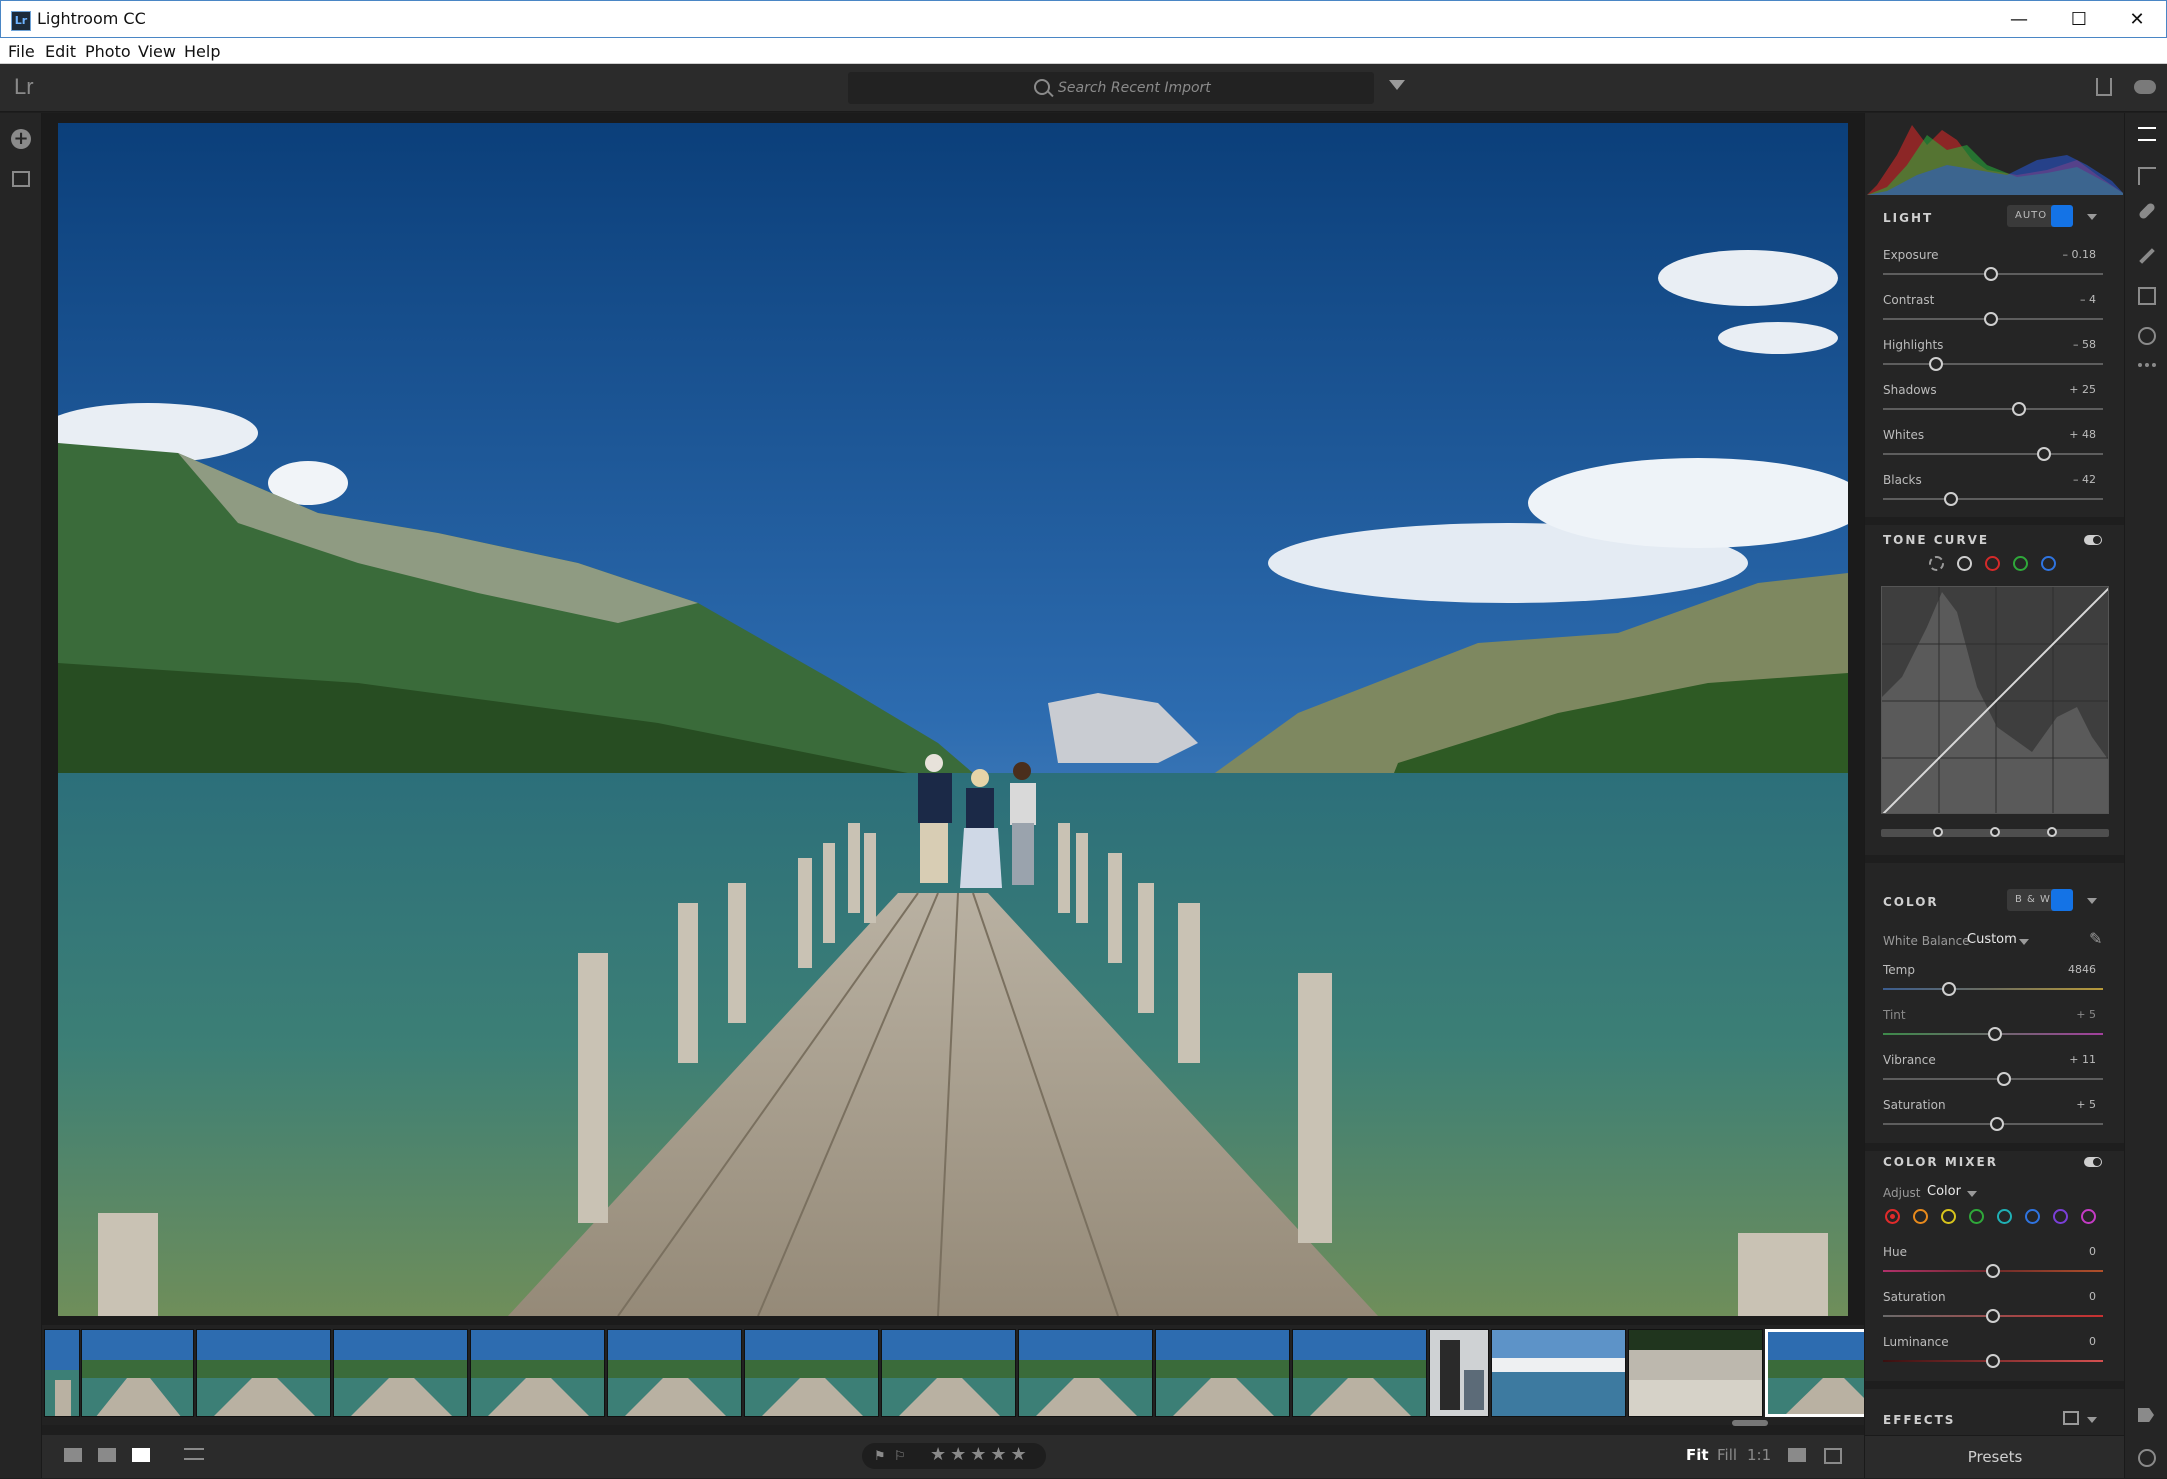 This screenshot has height=1479, width=2167. I want to click on contrast-value: – 4, so click(2088, 299).